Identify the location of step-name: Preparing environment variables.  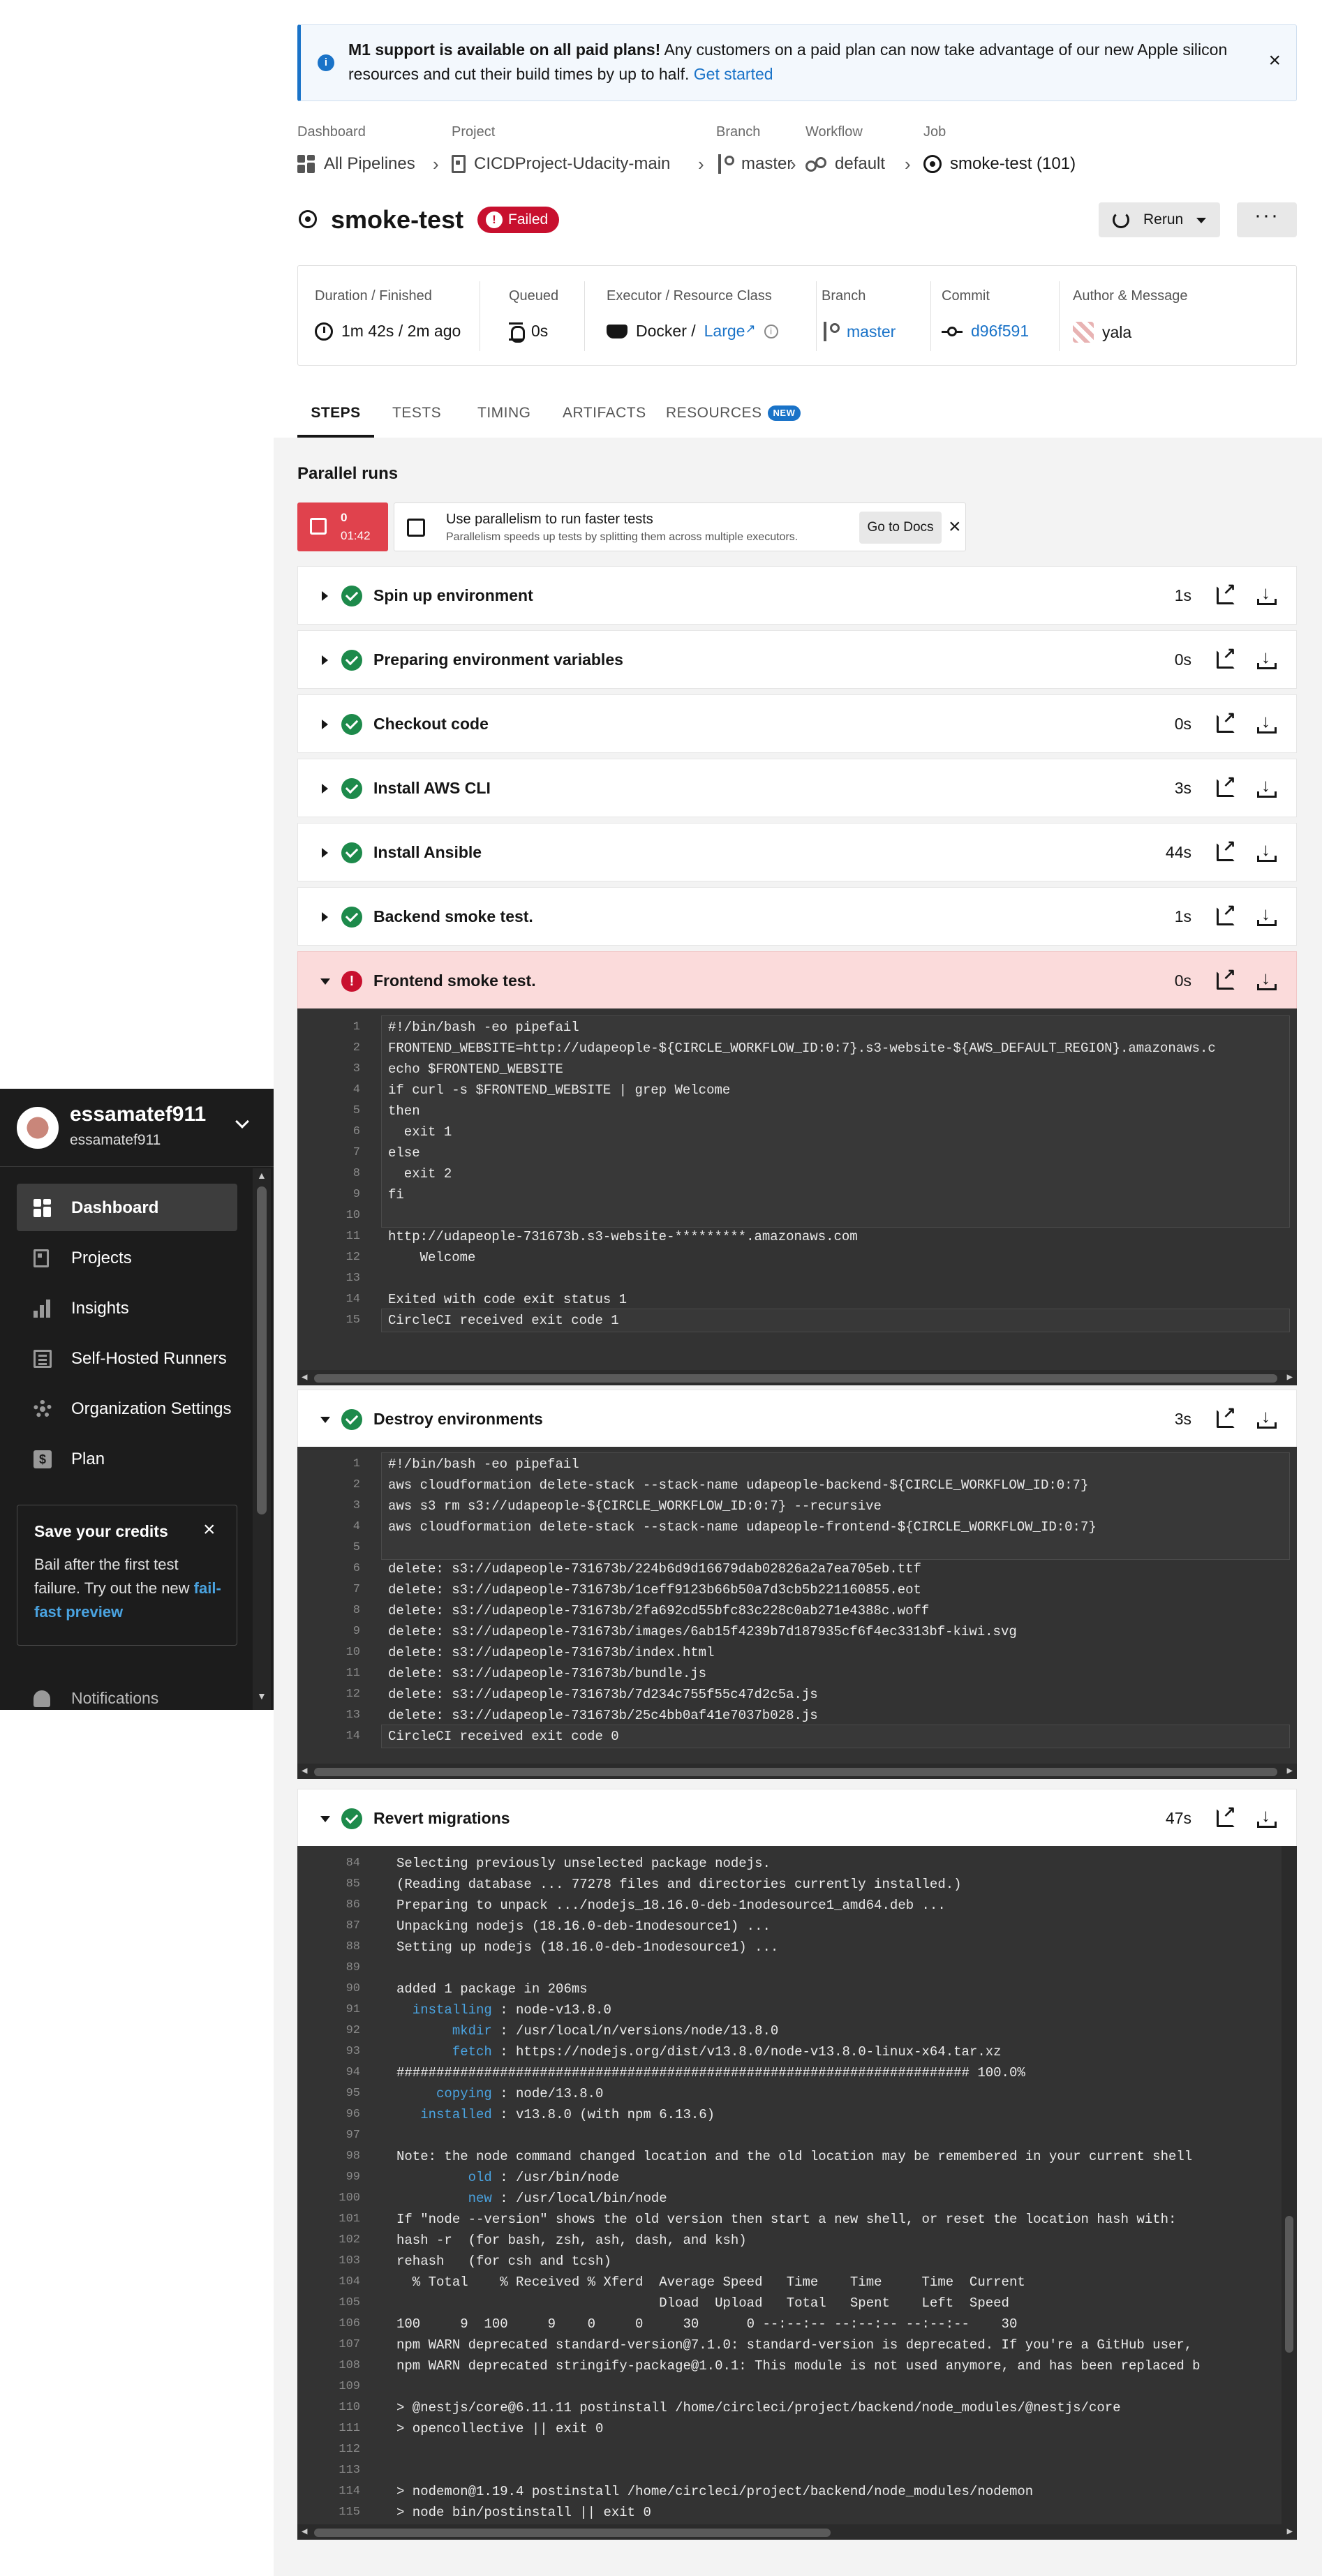
(498, 659).